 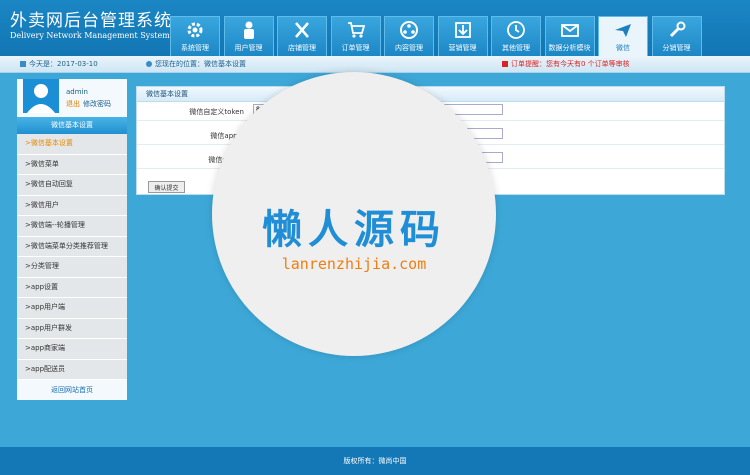 I want to click on logout-link: 退出, so click(x=73, y=104).